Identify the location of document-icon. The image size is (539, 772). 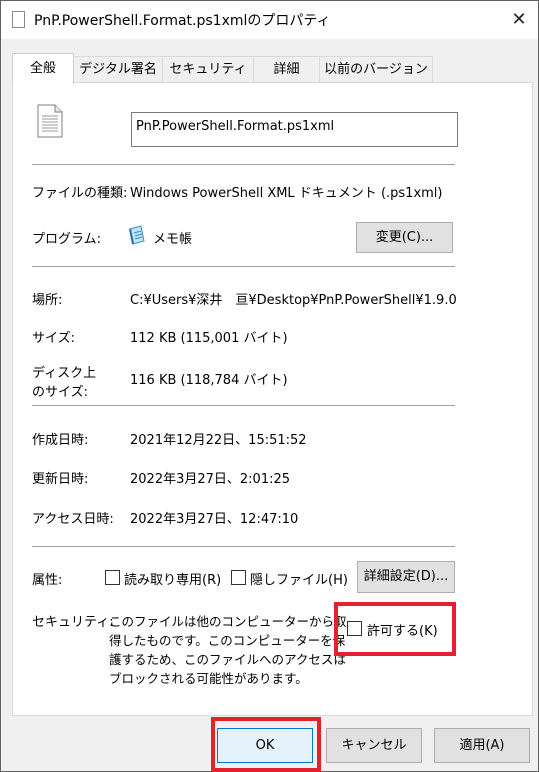
(50, 121).